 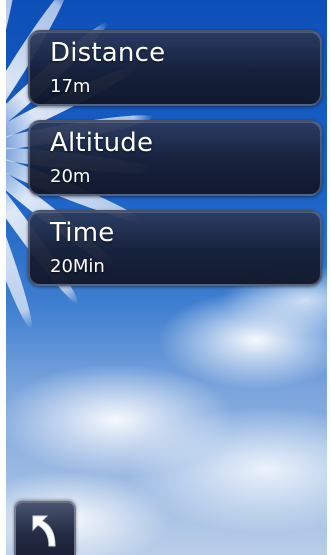 I want to click on back-button, so click(x=45, y=528).